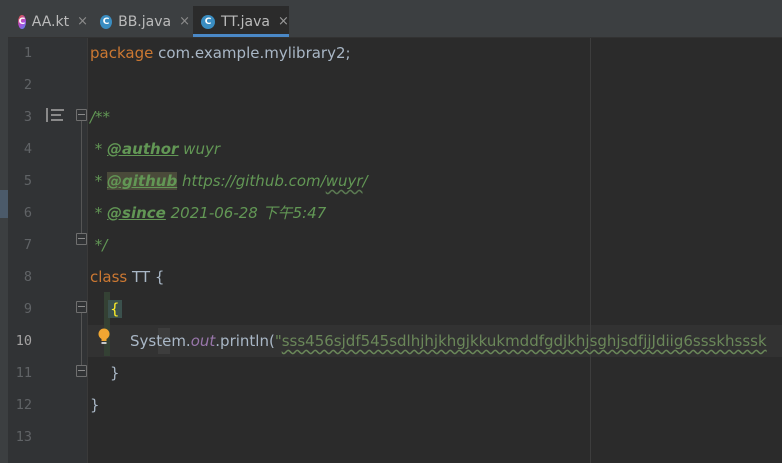 The image size is (782, 463). Describe the element at coordinates (95, 405) in the screenshot. I see `code-line-12: }` at that location.